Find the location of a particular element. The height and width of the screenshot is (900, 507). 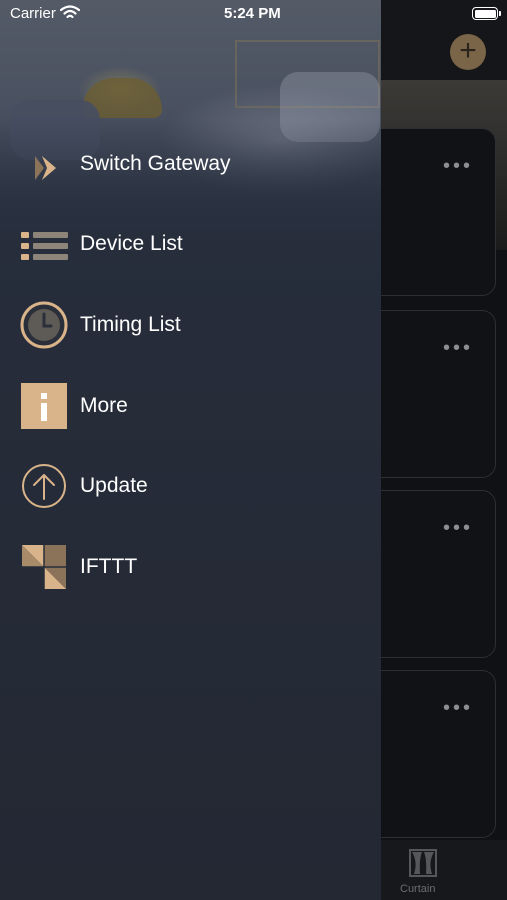

menu-item-timing-list: Timing List is located at coordinates (190, 325).